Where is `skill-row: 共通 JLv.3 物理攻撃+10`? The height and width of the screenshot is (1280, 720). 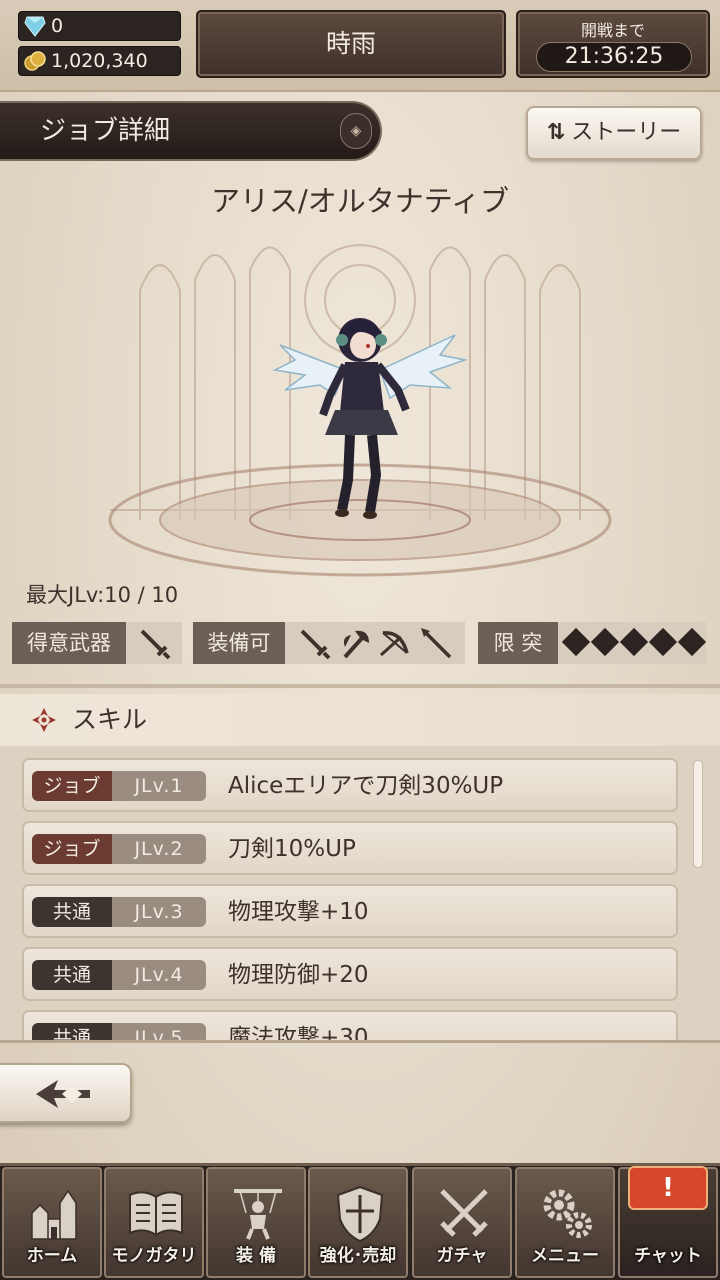
skill-row: 共通 JLv.3 物理攻撃+10 is located at coordinates (350, 911).